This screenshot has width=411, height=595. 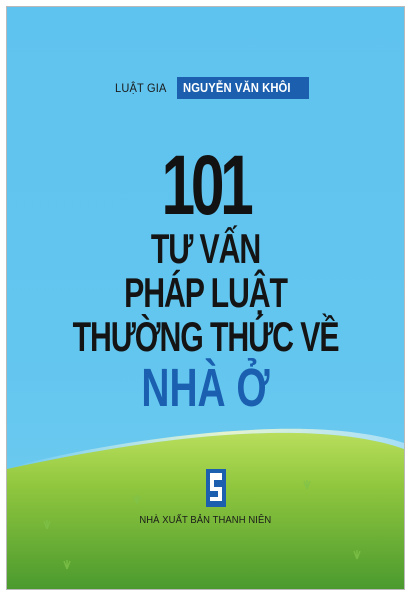 What do you see at coordinates (207, 185) in the screenshot?
I see `title-number: 101` at bounding box center [207, 185].